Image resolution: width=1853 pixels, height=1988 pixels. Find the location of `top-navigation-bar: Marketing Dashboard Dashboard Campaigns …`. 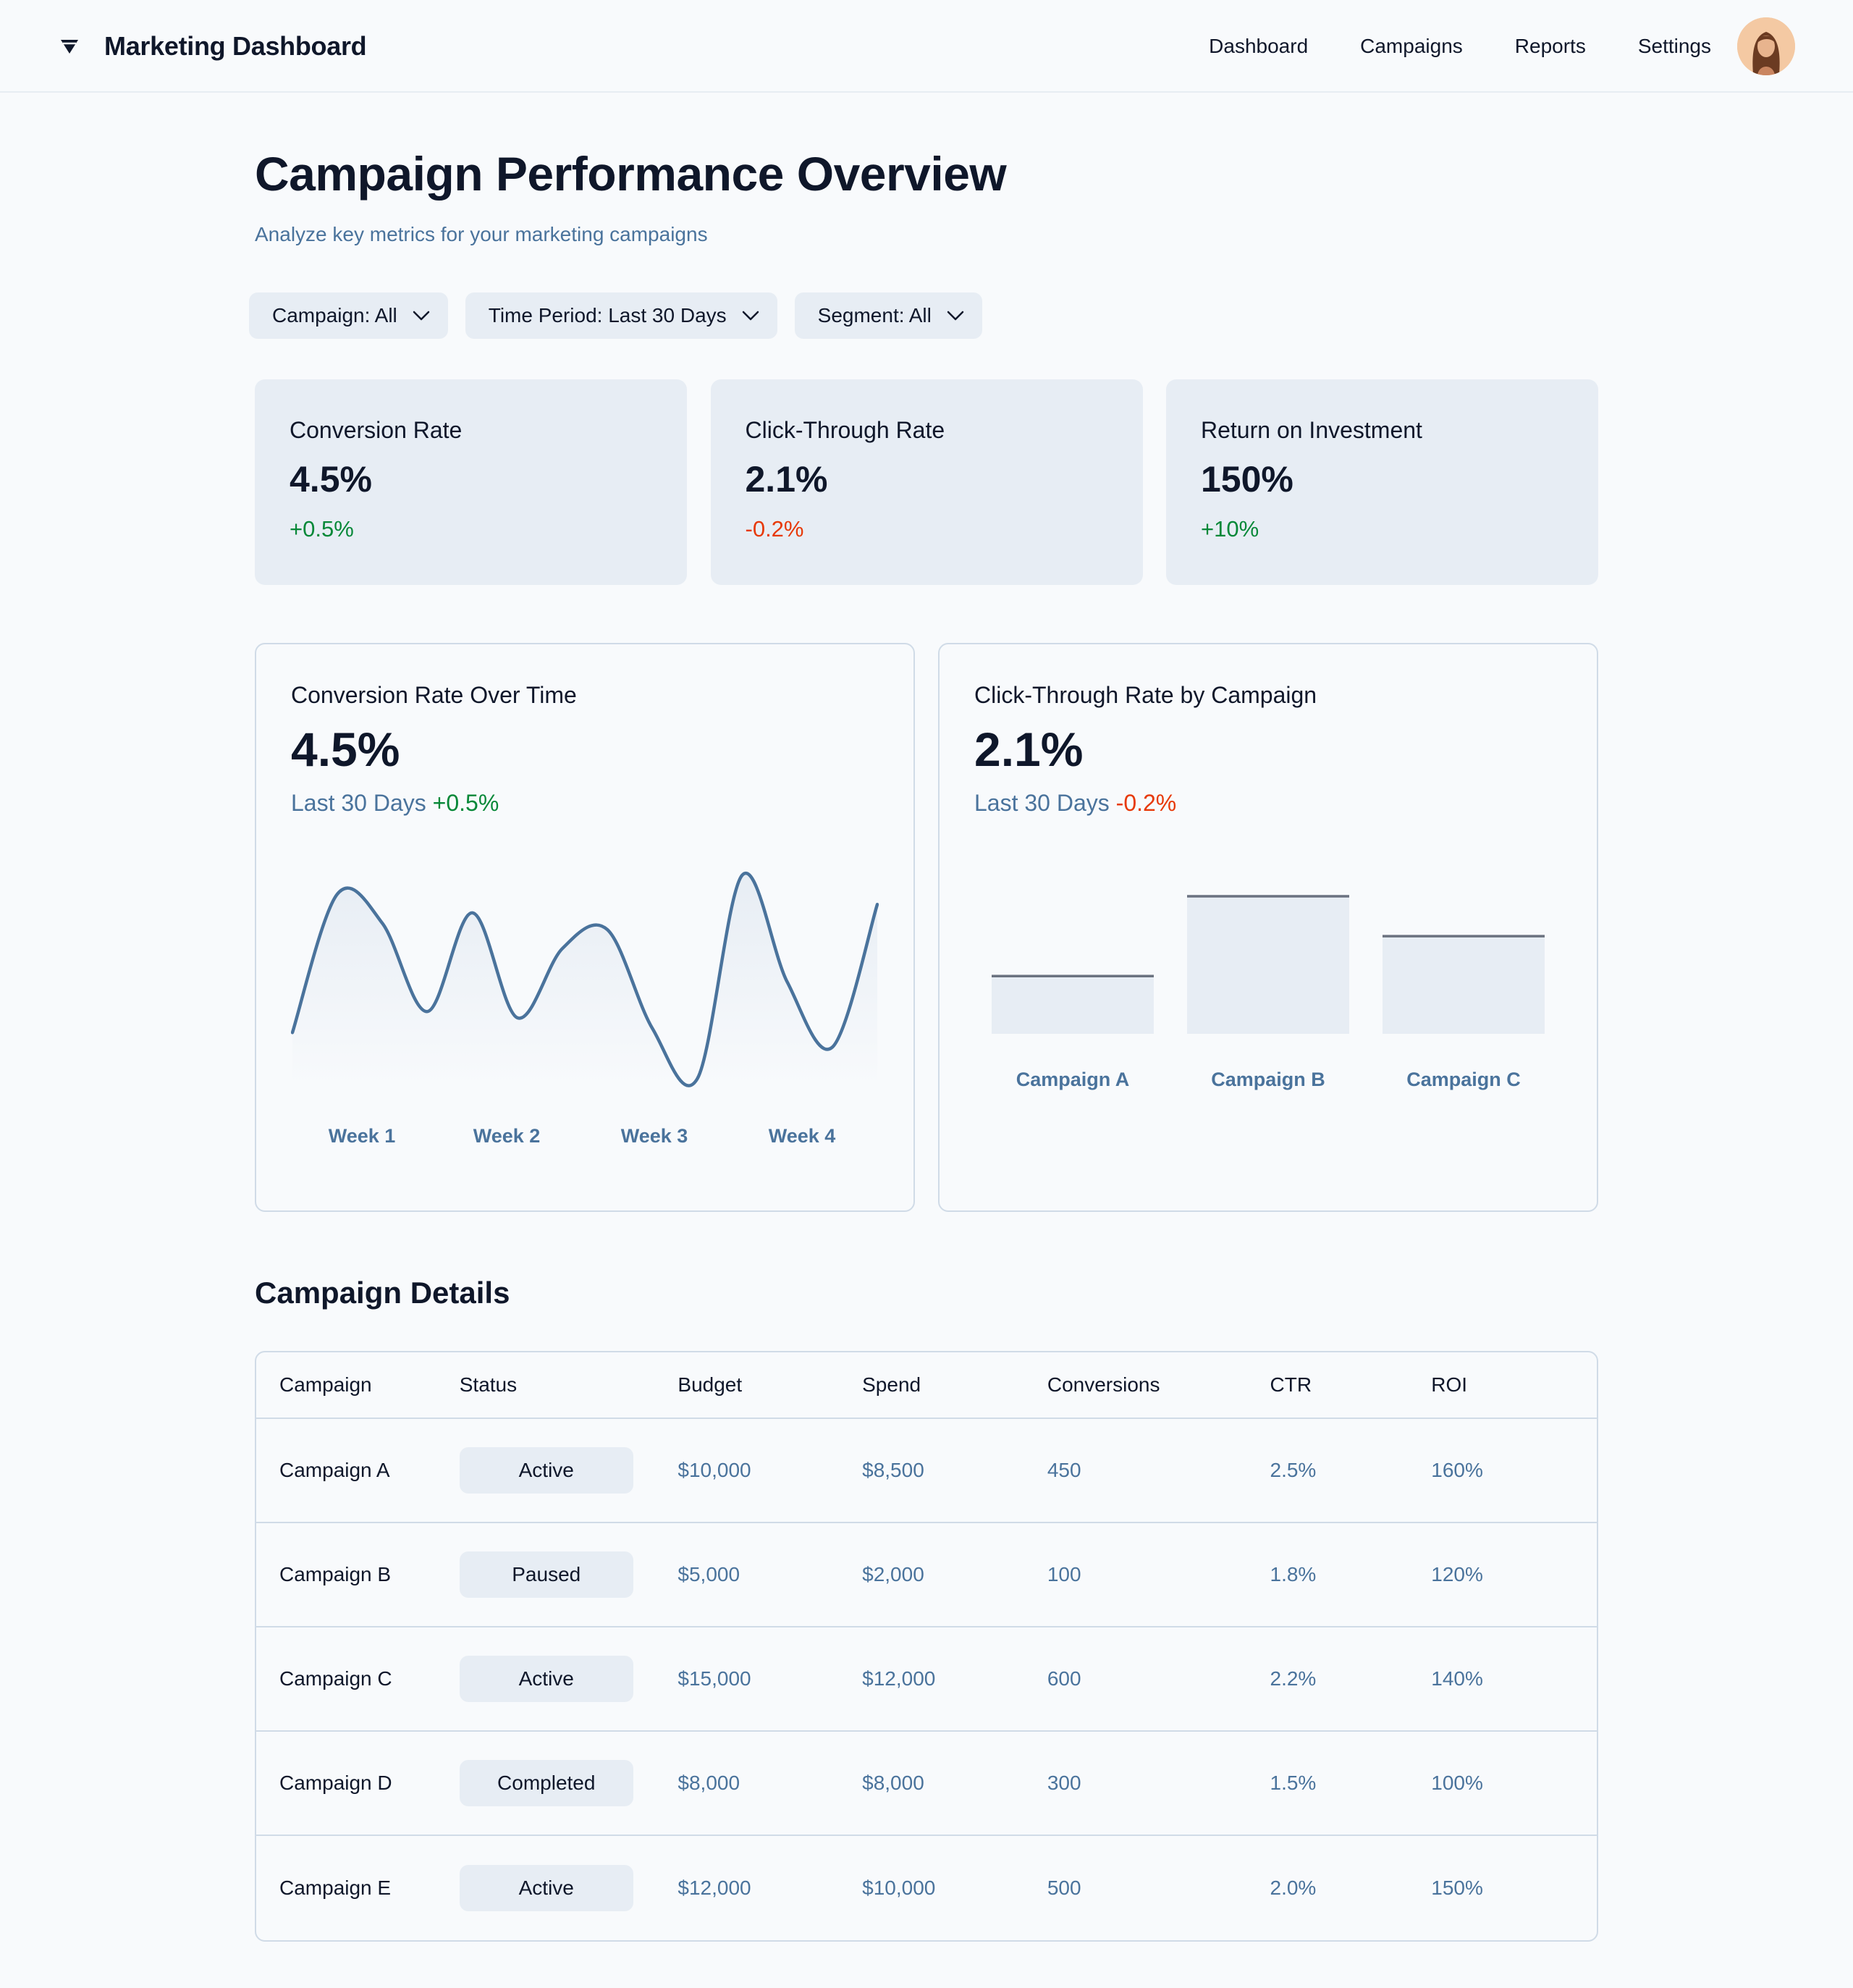

top-navigation-bar: Marketing Dashboard Dashboard Campaigns … is located at coordinates (926, 46).